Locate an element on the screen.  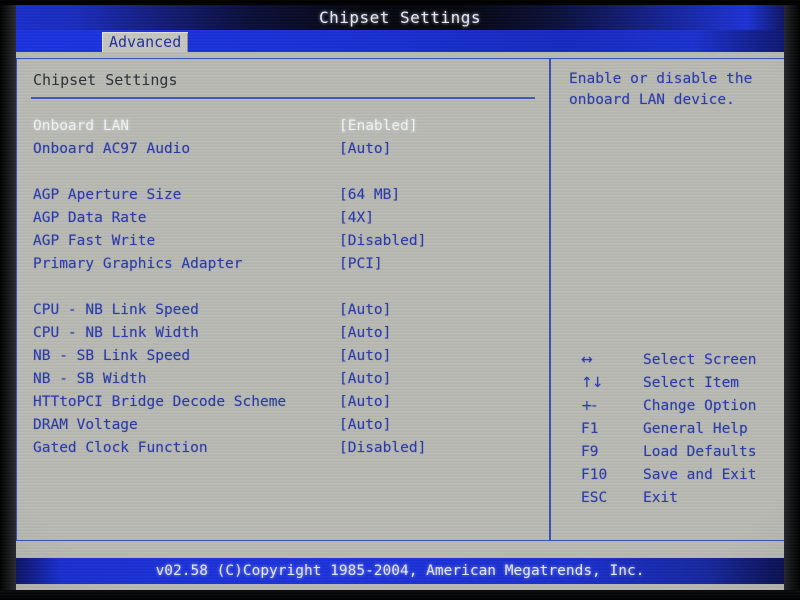
setting-row: NB - SB Link Speed [Auto] is located at coordinates (283, 356).